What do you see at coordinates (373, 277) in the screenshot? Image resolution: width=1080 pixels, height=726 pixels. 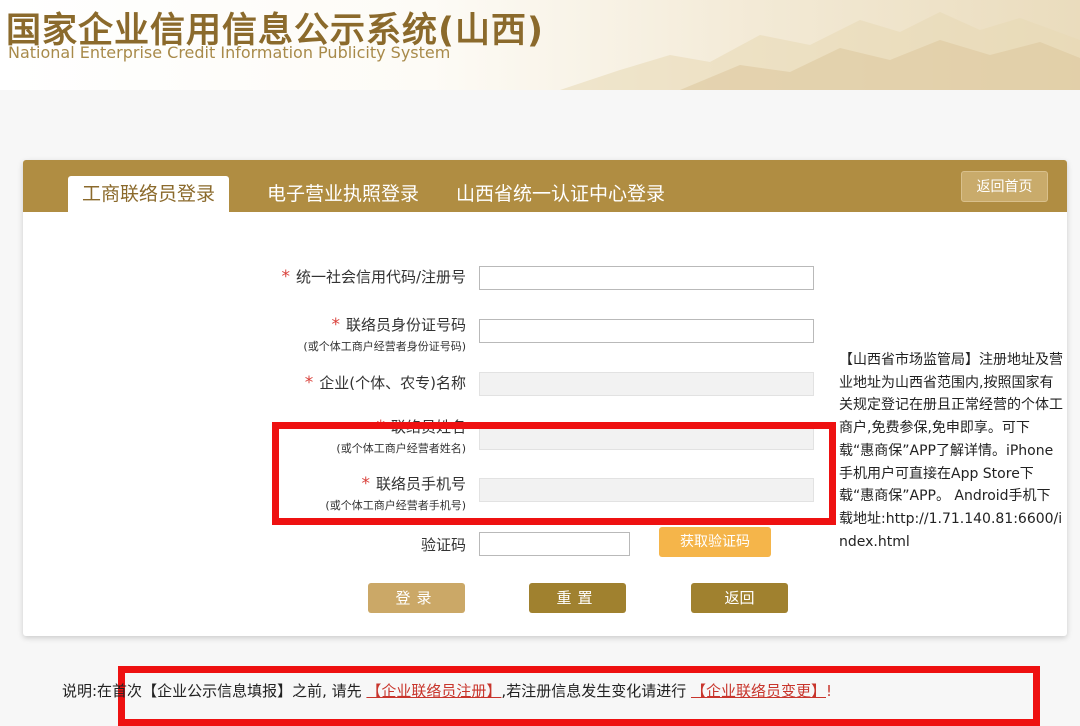 I see `credit-code-label: * 统一社会信用代码/注册号` at bounding box center [373, 277].